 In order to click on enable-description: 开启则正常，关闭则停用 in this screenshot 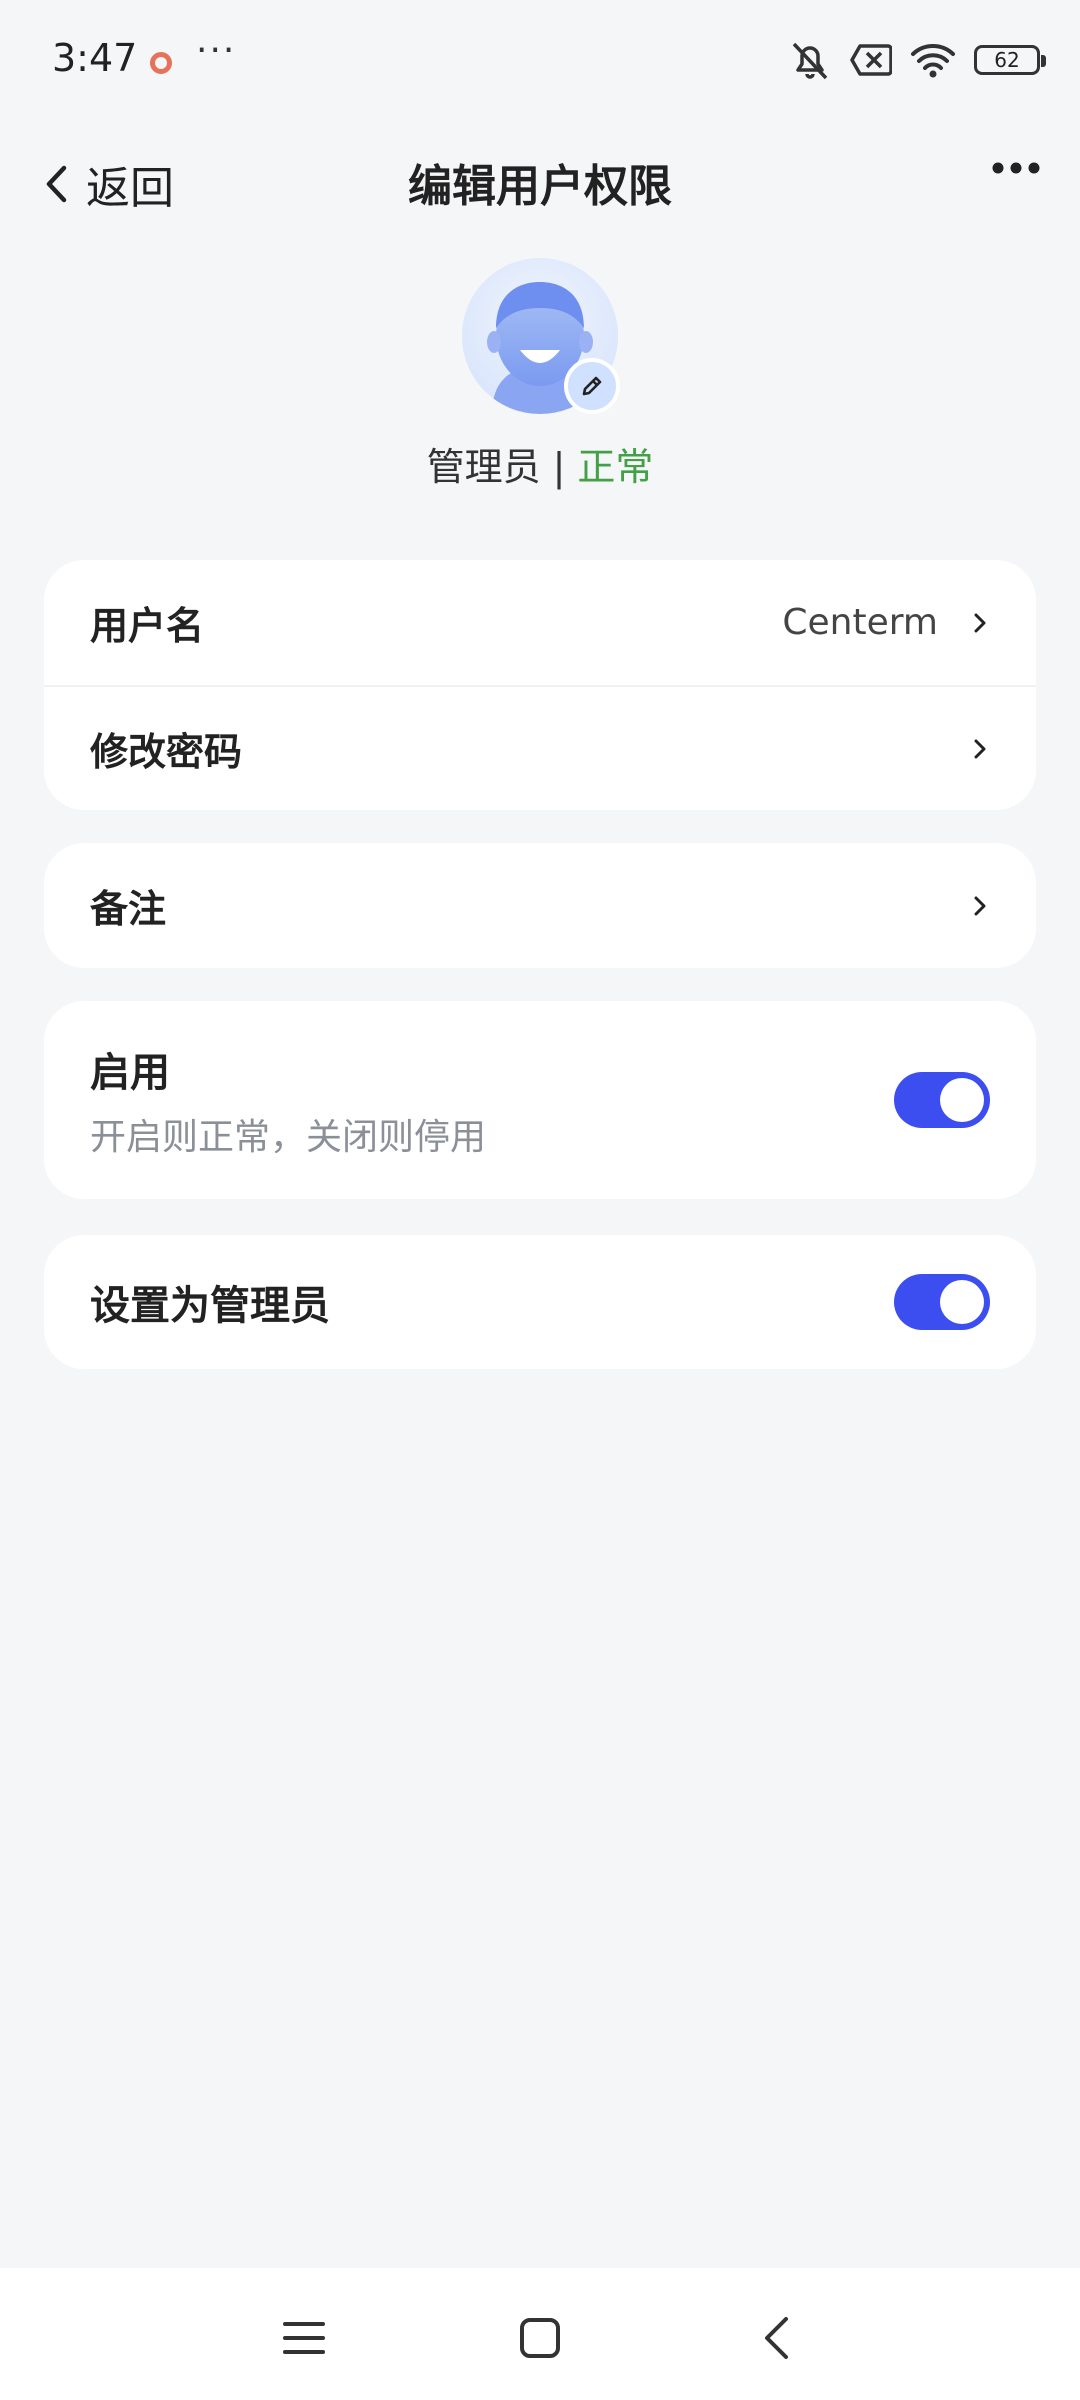, I will do `click(288, 1137)`.